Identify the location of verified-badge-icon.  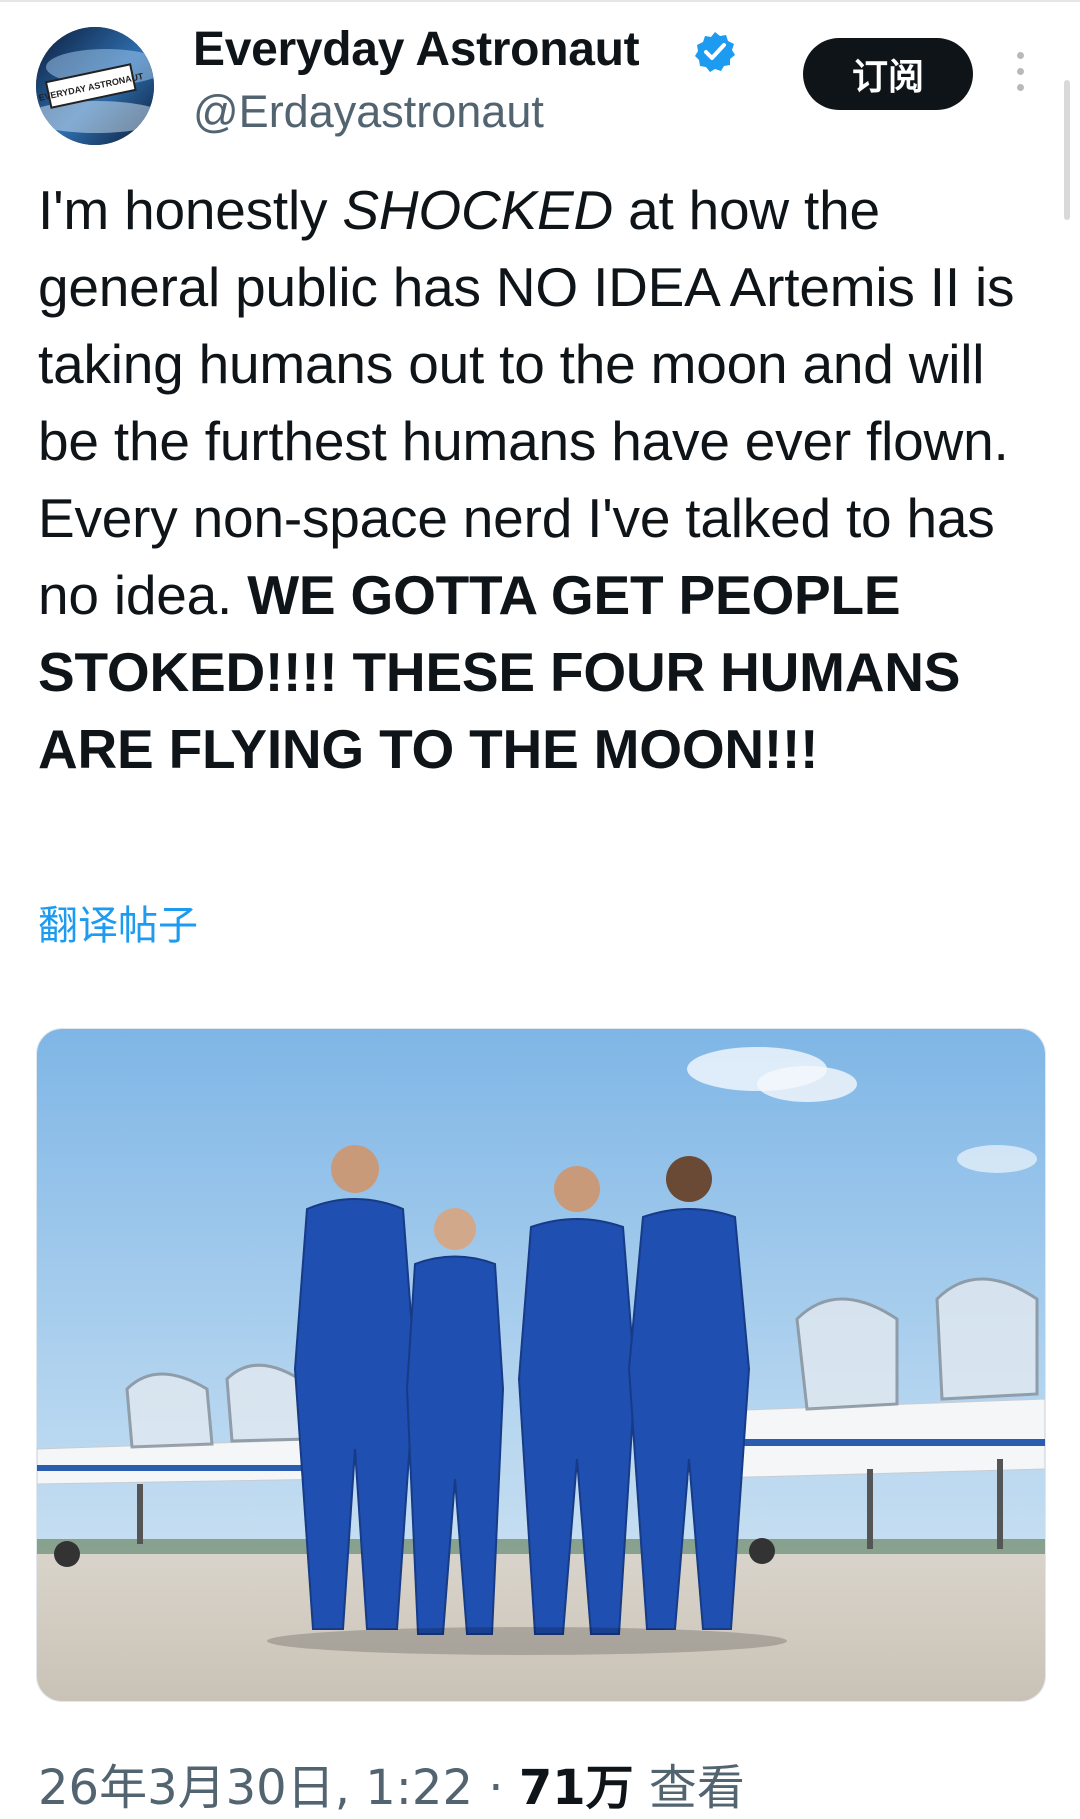
(715, 52).